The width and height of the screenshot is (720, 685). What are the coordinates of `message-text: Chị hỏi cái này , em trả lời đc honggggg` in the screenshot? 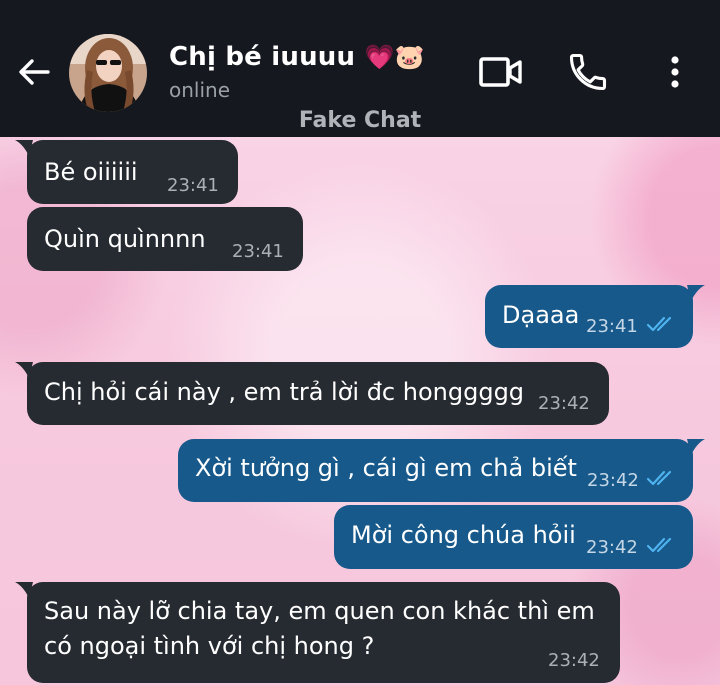 It's located at (284, 392).